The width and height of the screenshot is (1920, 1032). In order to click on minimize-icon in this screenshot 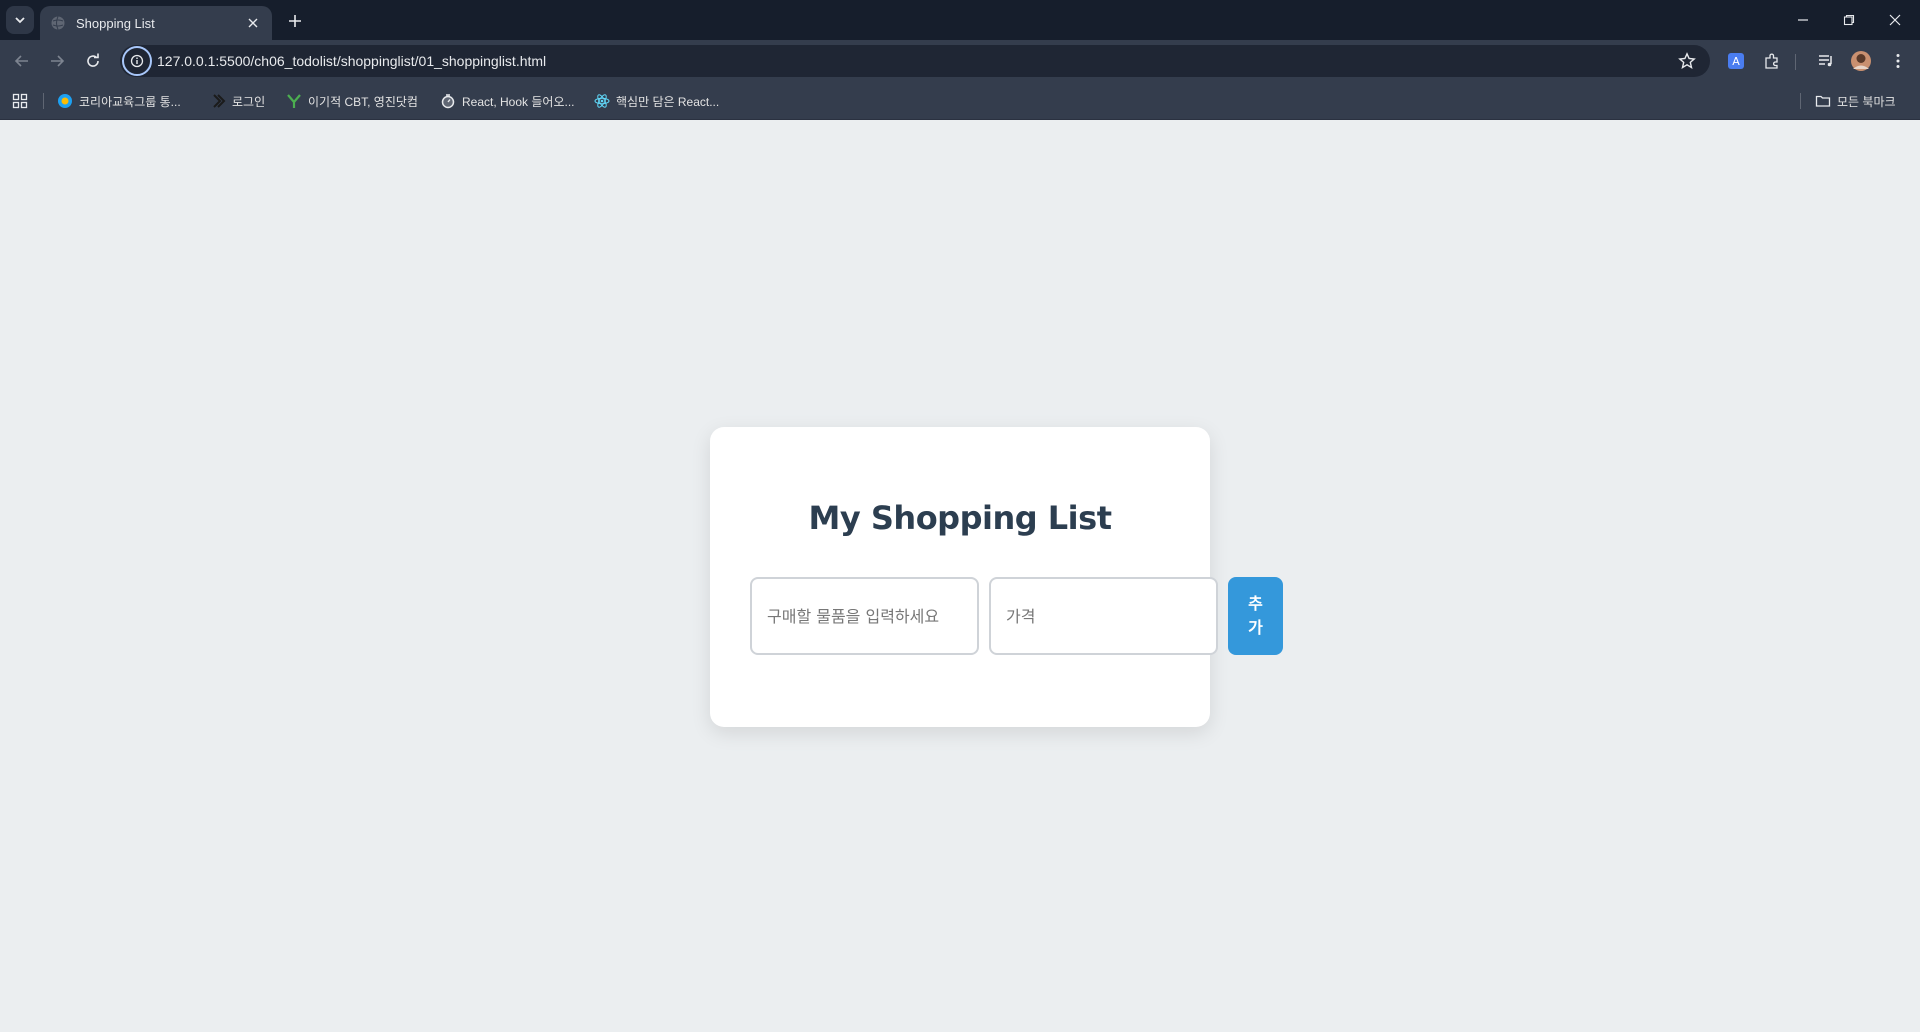, I will do `click(1803, 20)`.